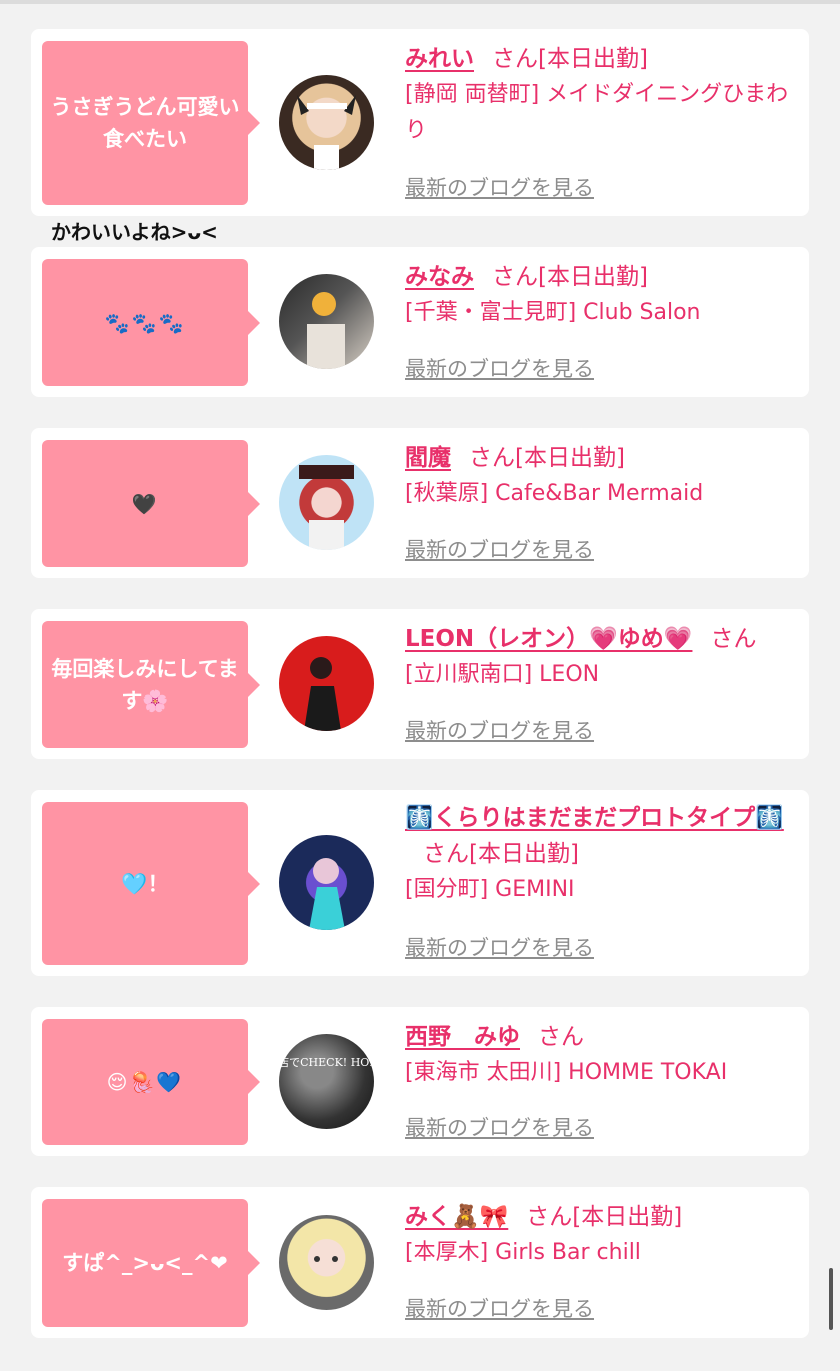 The height and width of the screenshot is (1371, 840). Describe the element at coordinates (600, 1253) in the screenshot. I see `shop-info: [本厚木] Girls Bar chill` at that location.